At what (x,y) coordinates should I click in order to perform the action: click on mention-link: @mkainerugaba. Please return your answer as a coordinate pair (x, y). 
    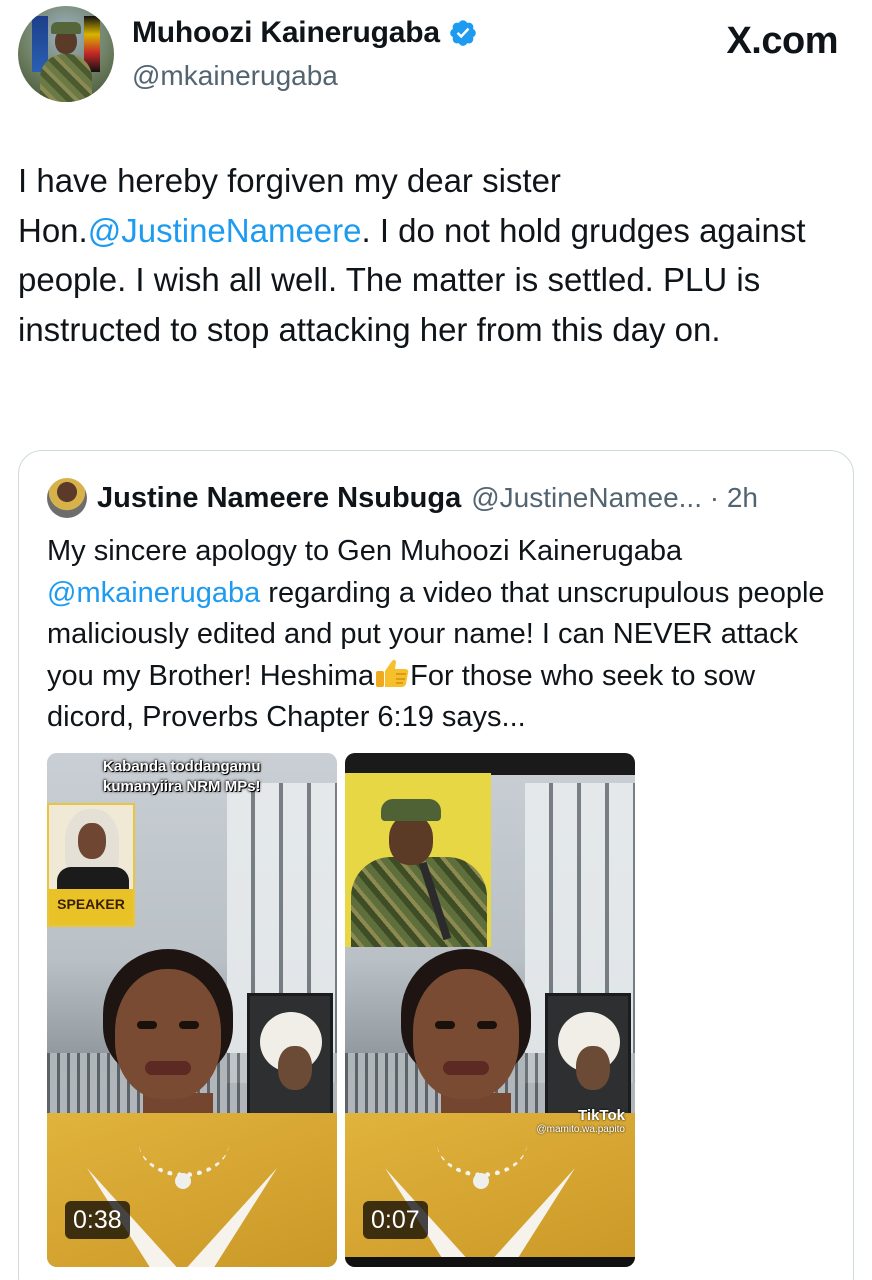
    Looking at the image, I should click on (153, 593).